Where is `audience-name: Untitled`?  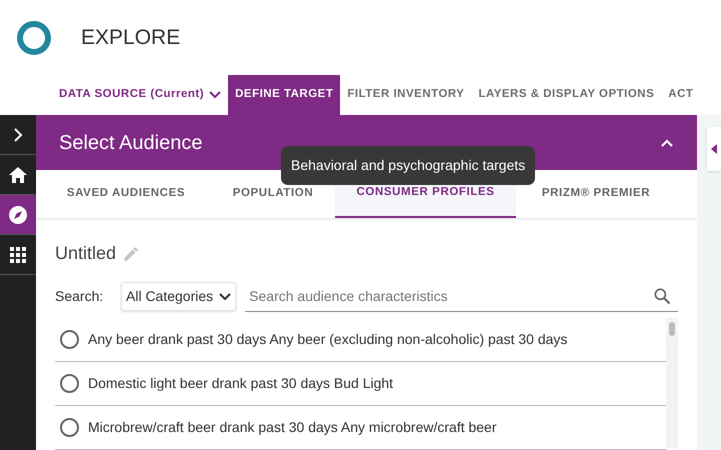 audience-name: Untitled is located at coordinates (85, 253).